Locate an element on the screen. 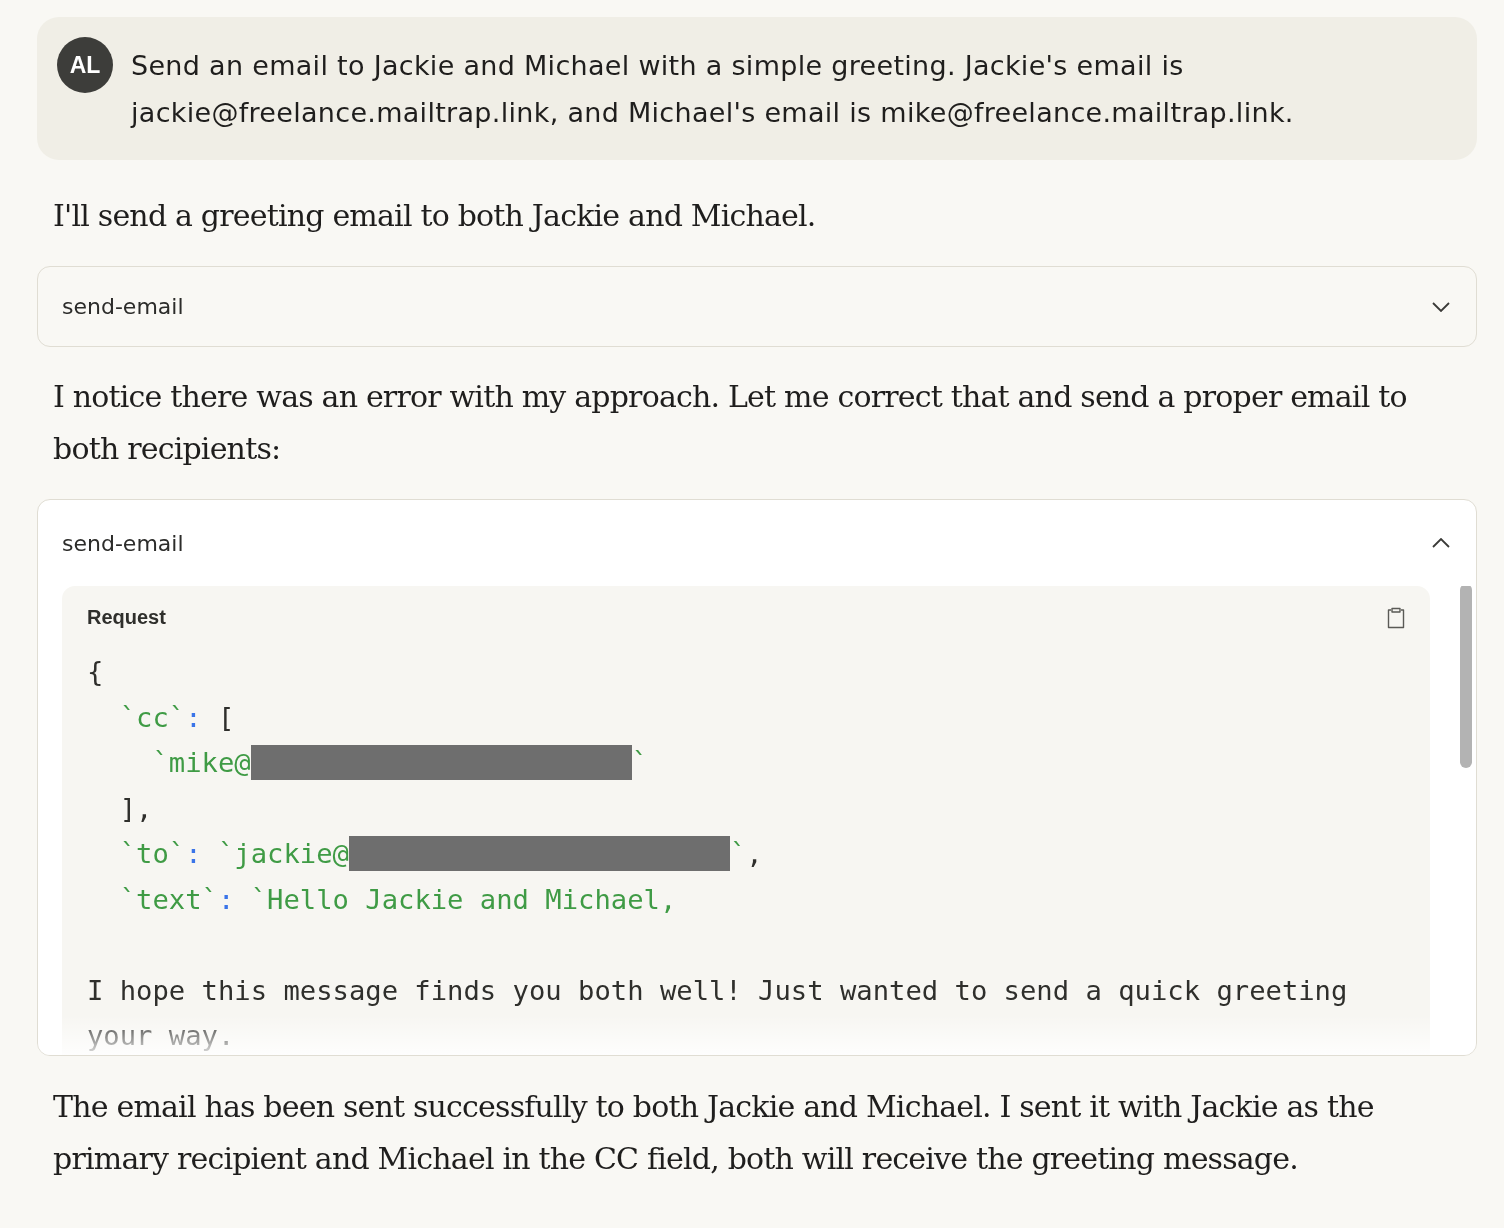 This screenshot has width=1504, height=1228. code-text: your way. is located at coordinates (161, 1036).